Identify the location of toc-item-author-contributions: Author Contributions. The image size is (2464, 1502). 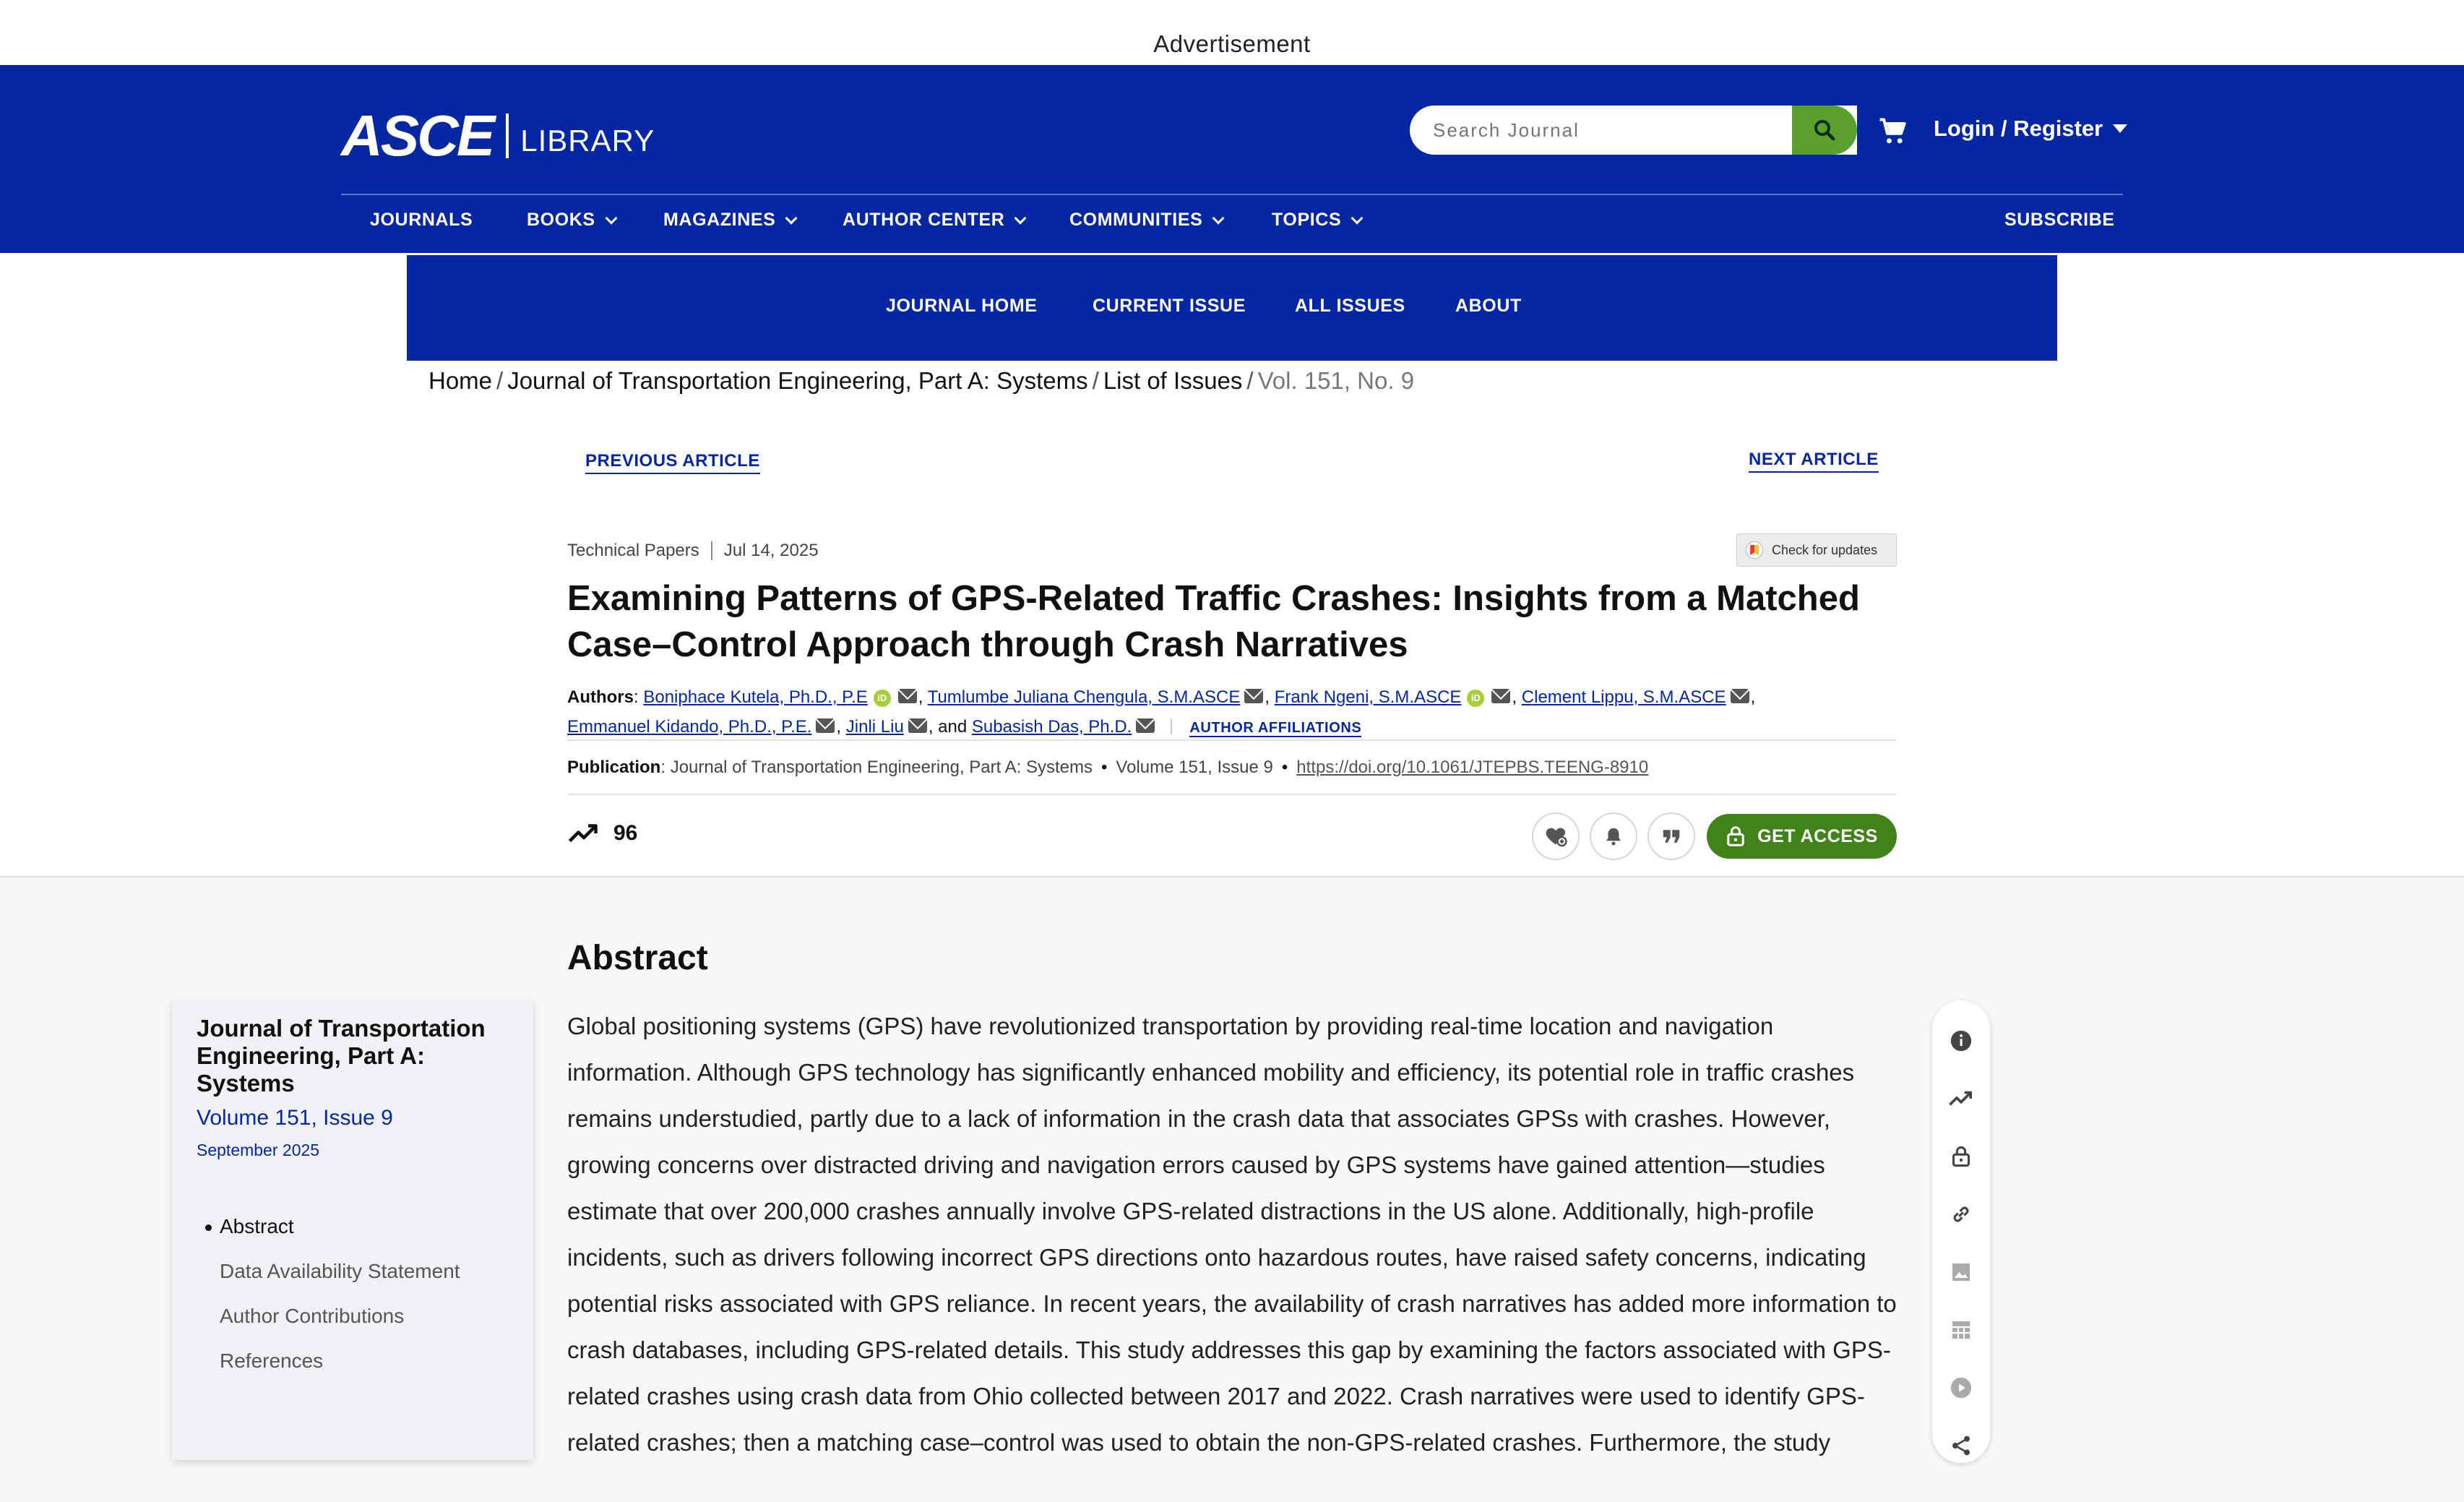
(364, 1316).